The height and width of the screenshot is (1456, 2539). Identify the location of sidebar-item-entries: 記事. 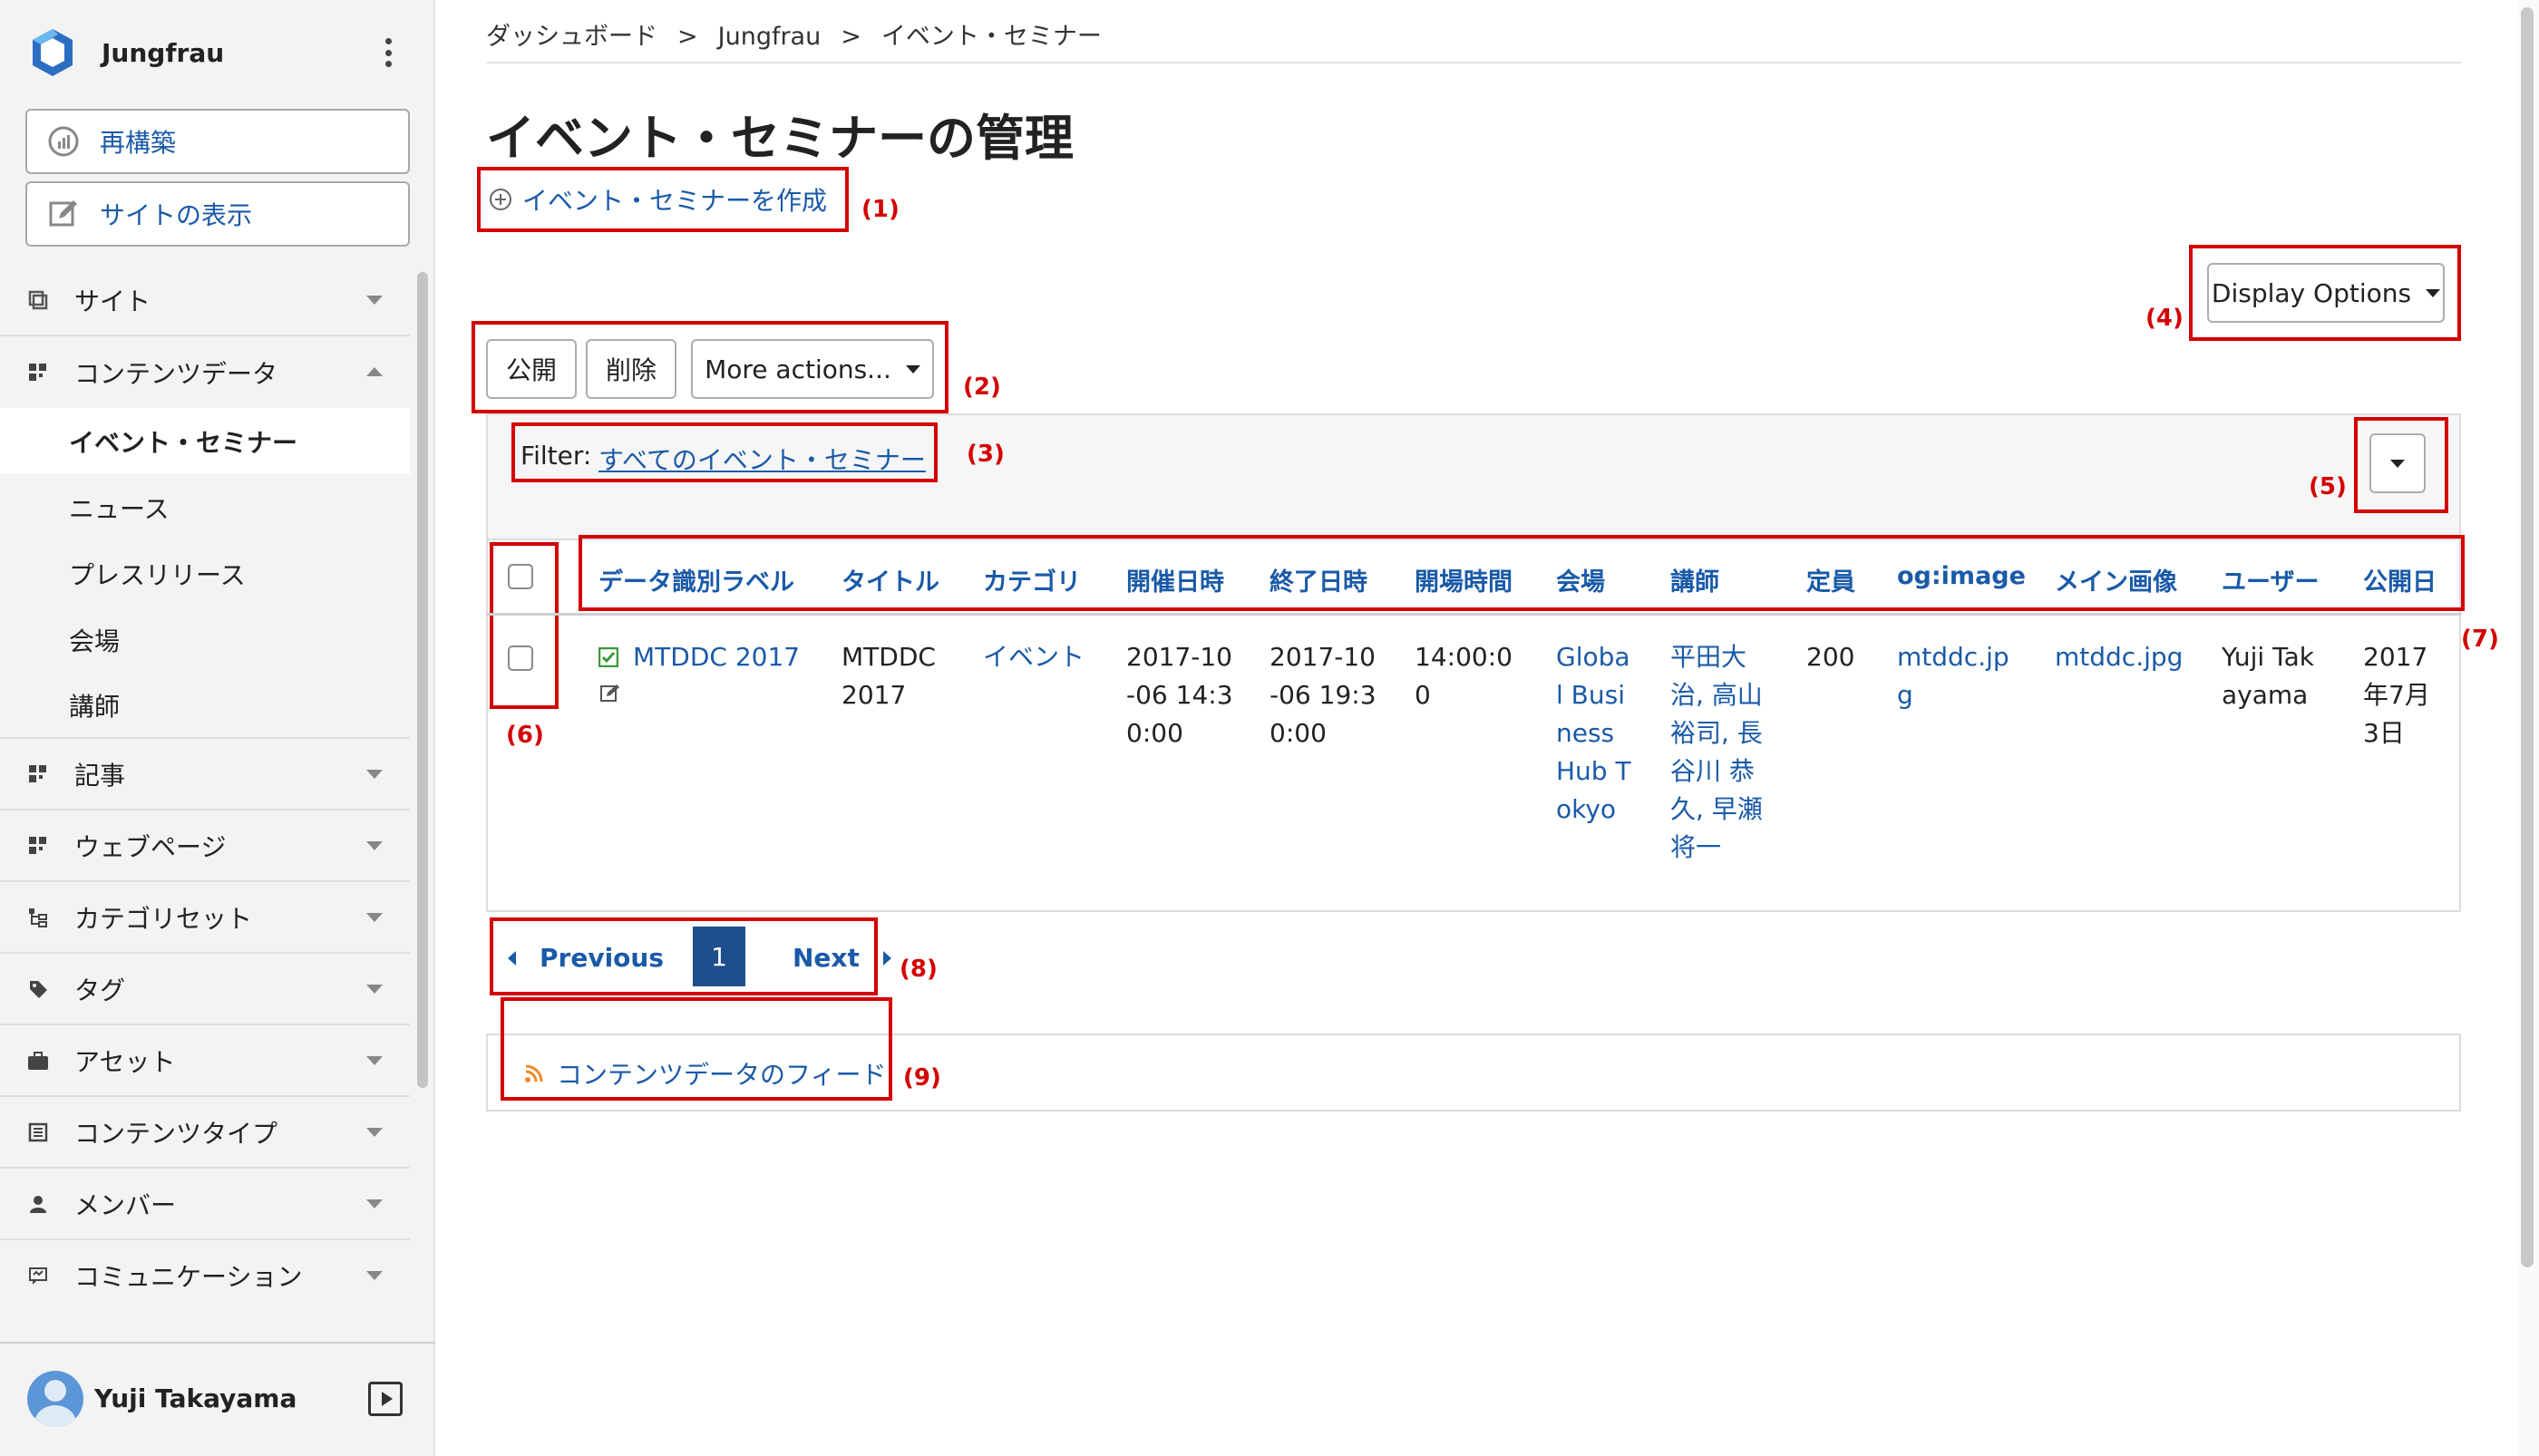
(205, 775).